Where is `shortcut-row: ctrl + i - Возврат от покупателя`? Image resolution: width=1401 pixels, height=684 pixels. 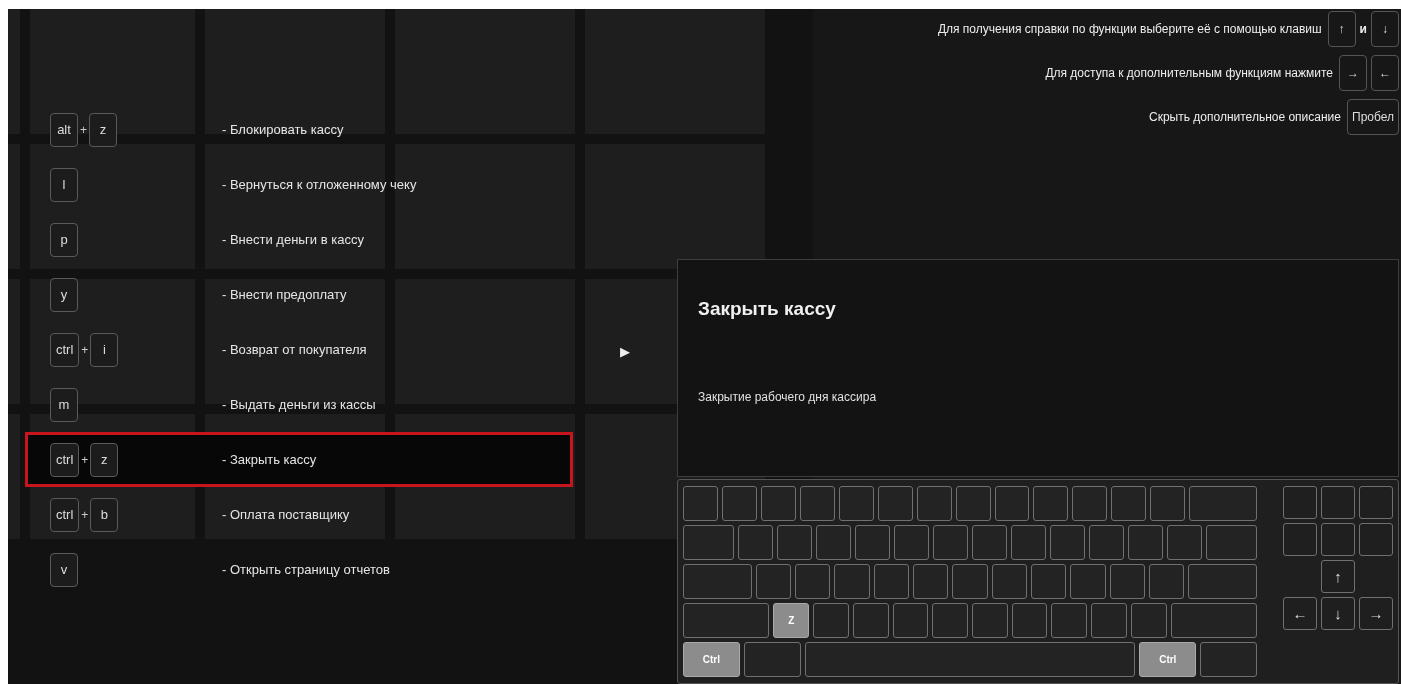 shortcut-row: ctrl + i - Возврат от покупателя is located at coordinates (299, 349).